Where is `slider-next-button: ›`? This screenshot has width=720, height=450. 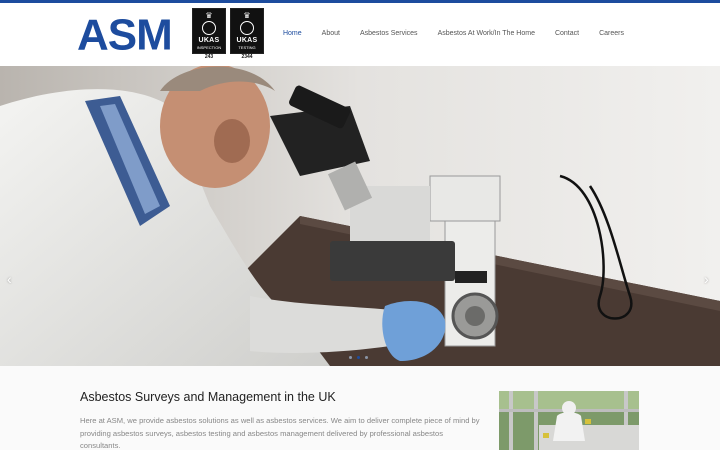 slider-next-button: › is located at coordinates (706, 279).